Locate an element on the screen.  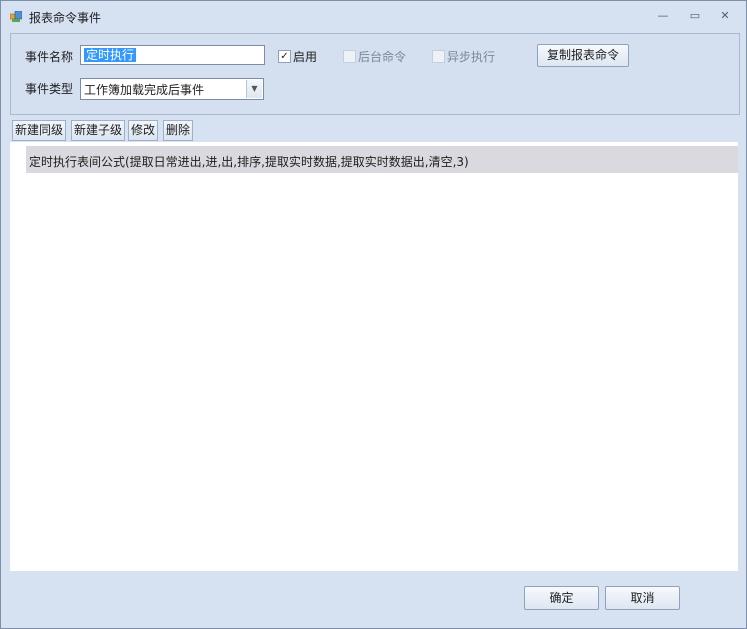
minimize-button: — is located at coordinates (663, 16).